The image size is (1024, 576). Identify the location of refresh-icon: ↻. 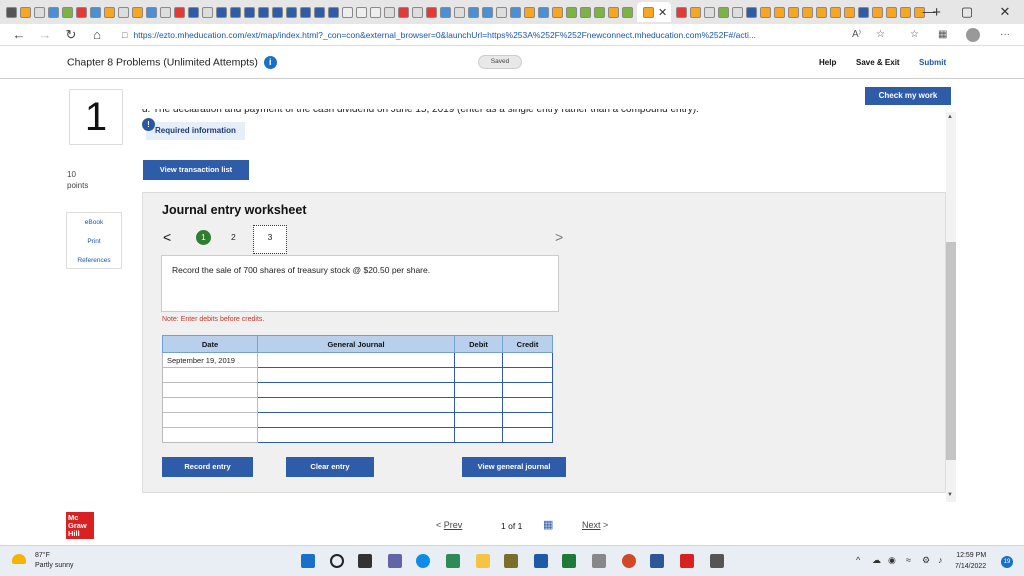
(71, 35).